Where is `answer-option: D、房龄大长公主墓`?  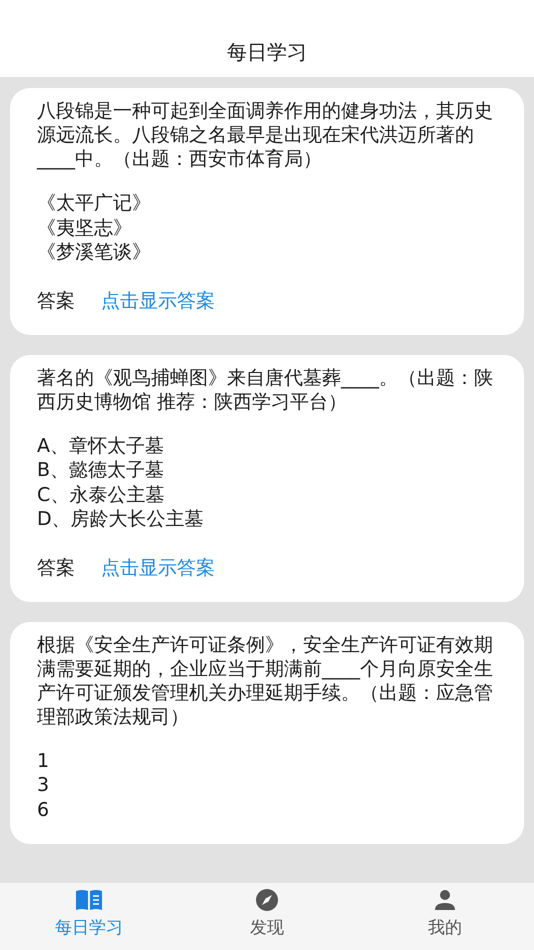
answer-option: D、房龄大长公主墓 is located at coordinates (120, 519).